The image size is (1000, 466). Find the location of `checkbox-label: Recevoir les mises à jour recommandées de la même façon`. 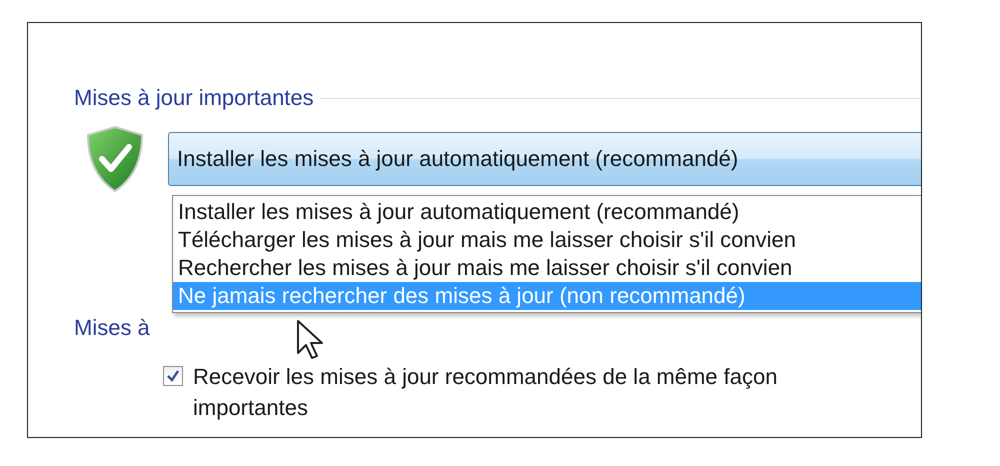

checkbox-label: Recevoir les mises à jour recommandées de la même façon is located at coordinates (485, 377).